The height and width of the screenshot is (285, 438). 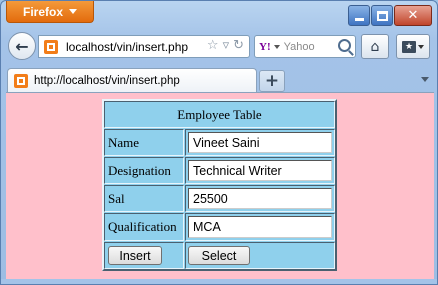 I want to click on firefox-menu-button: Firefox, so click(x=50, y=12).